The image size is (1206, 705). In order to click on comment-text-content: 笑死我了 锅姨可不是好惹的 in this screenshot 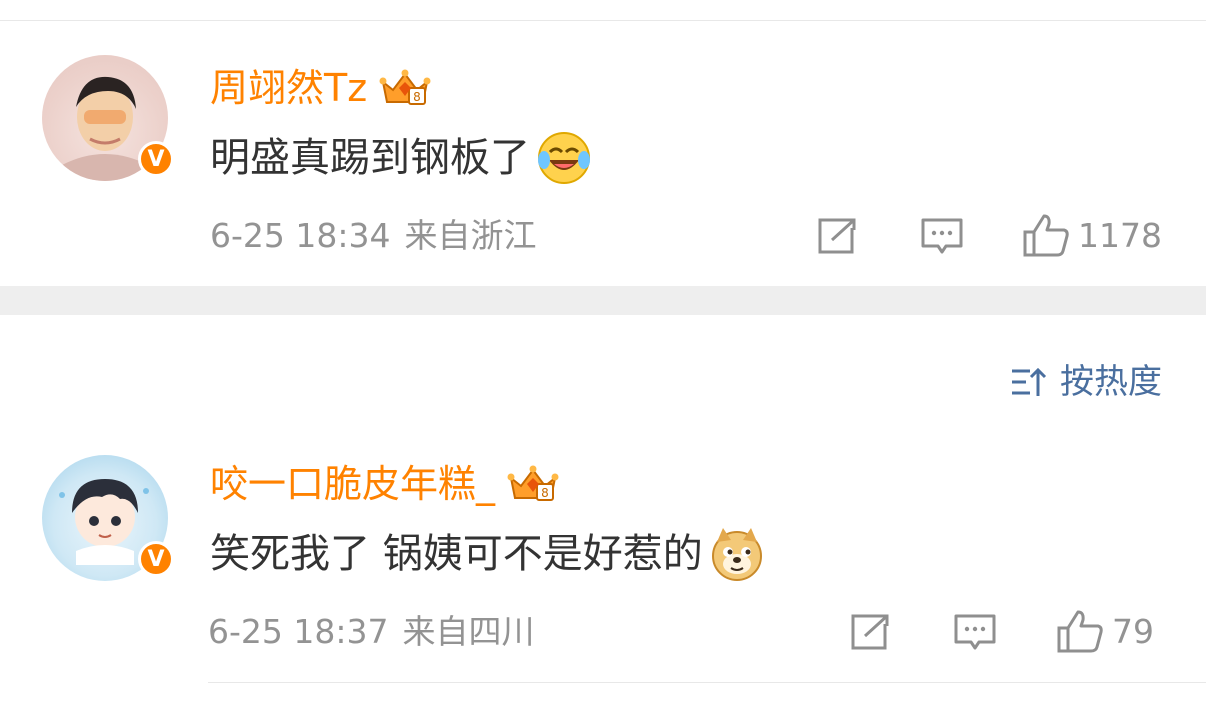, I will do `click(456, 554)`.